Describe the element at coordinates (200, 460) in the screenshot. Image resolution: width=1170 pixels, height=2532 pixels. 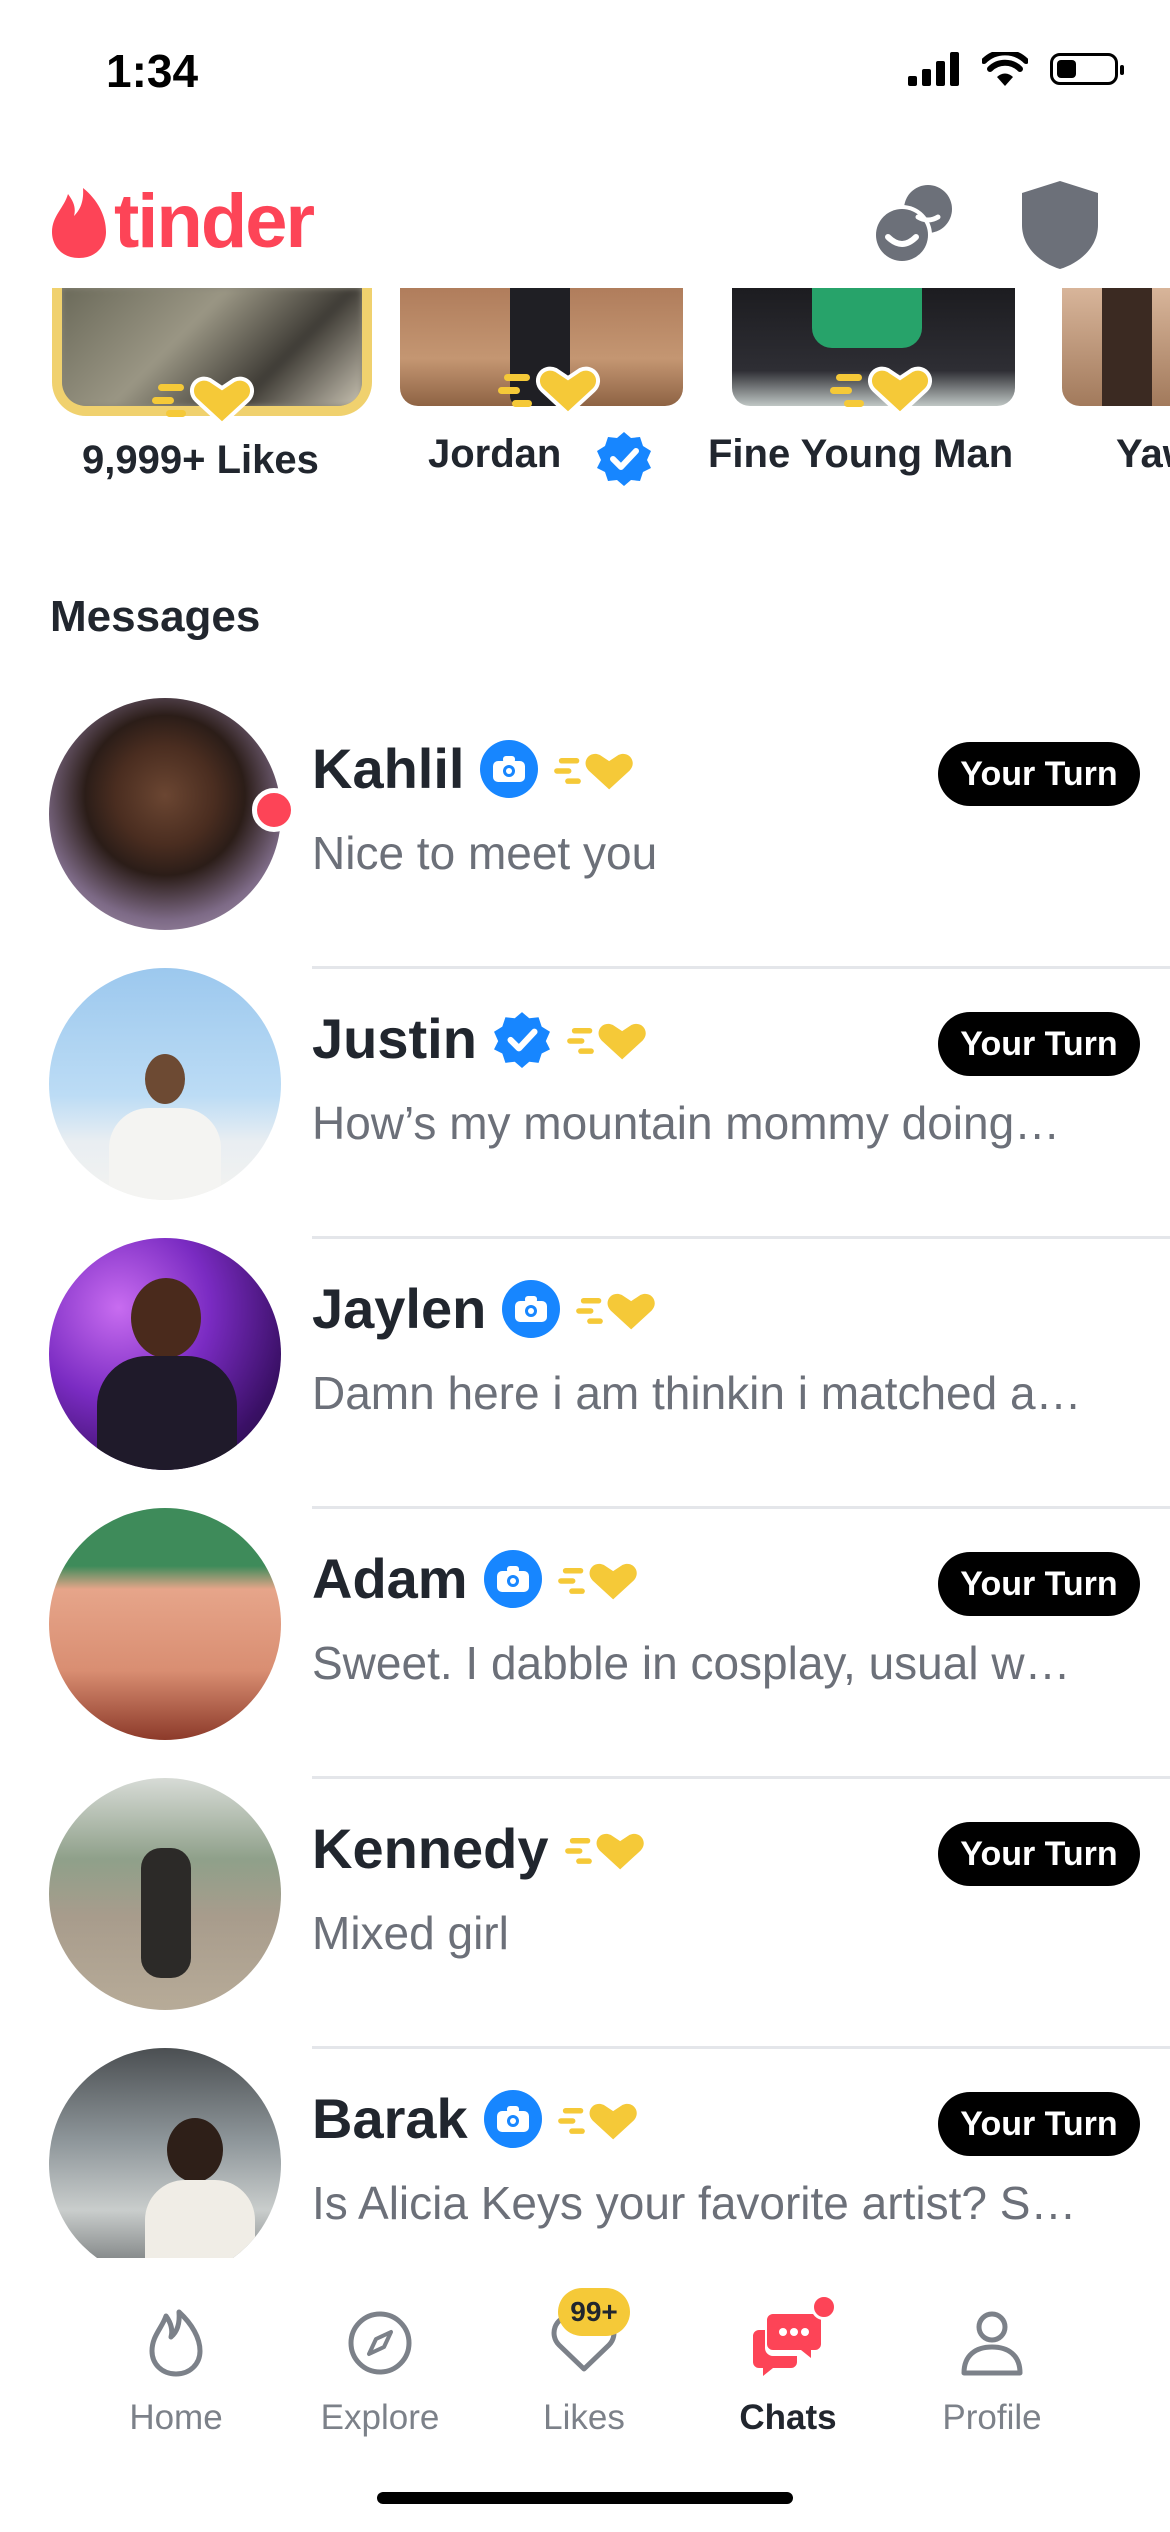
I see `likes-count-label: 9,999+ Likes` at that location.